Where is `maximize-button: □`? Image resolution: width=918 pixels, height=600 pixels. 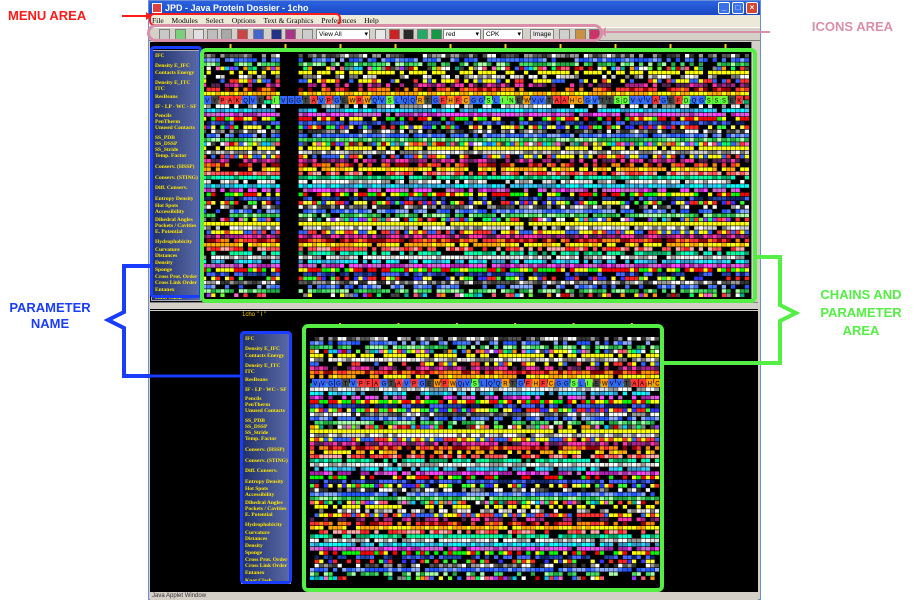 maximize-button: □ is located at coordinates (738, 8).